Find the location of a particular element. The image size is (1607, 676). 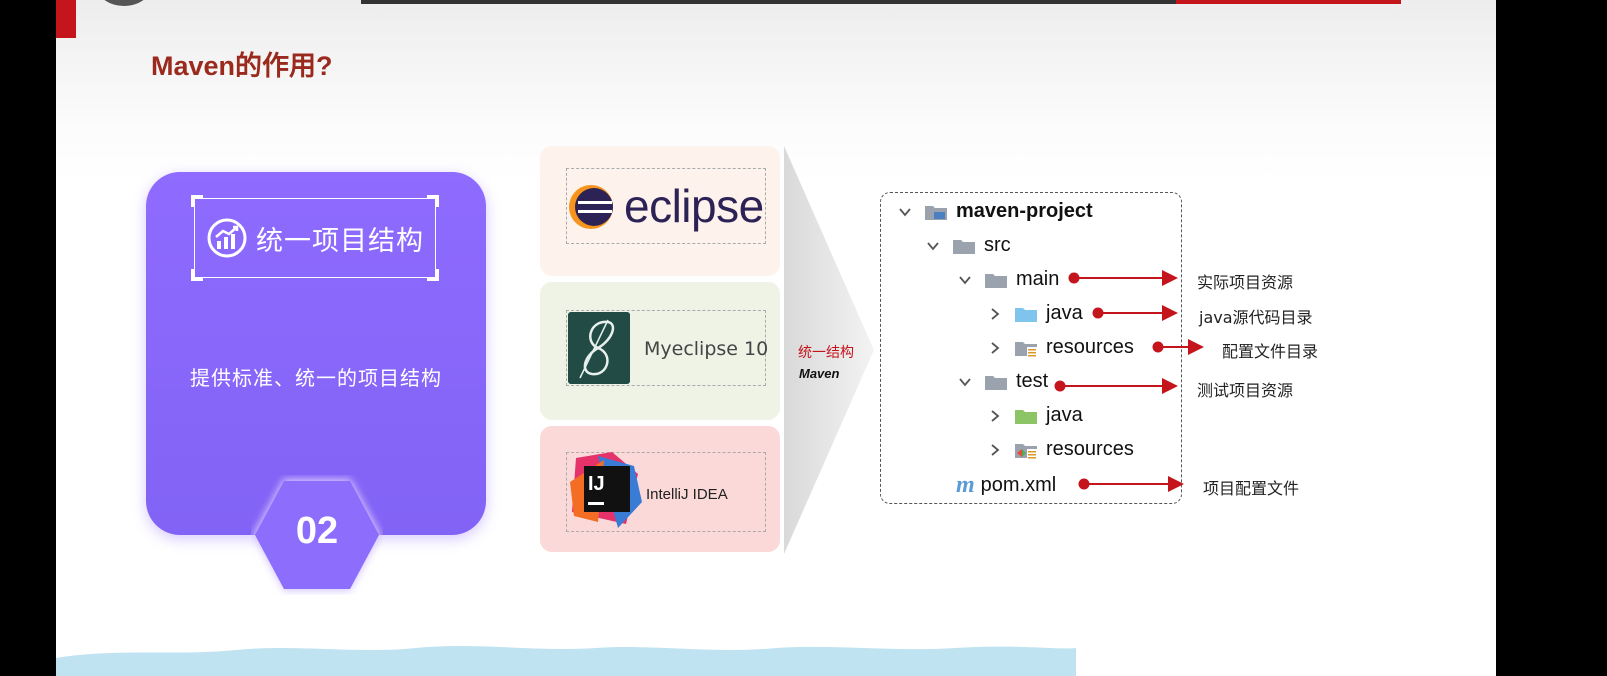

card-heading-frame: 统一项目结构 is located at coordinates (315, 238).